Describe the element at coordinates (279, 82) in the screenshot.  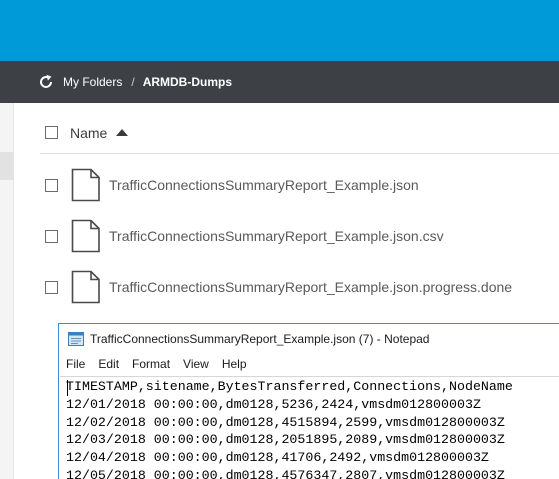
I see `breadcrumb: My Folders / ARMDB-Dumps` at that location.